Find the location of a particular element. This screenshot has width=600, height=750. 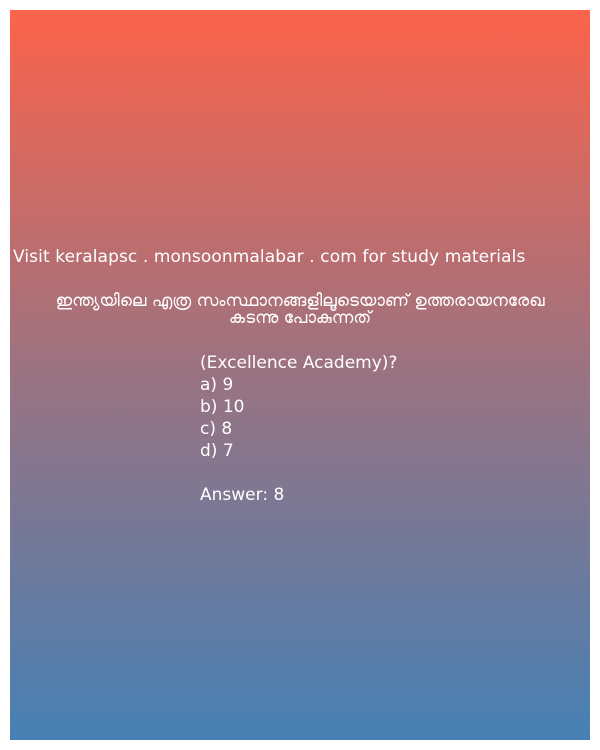

question-source: (Excellence Academy)? is located at coordinates (299, 363).